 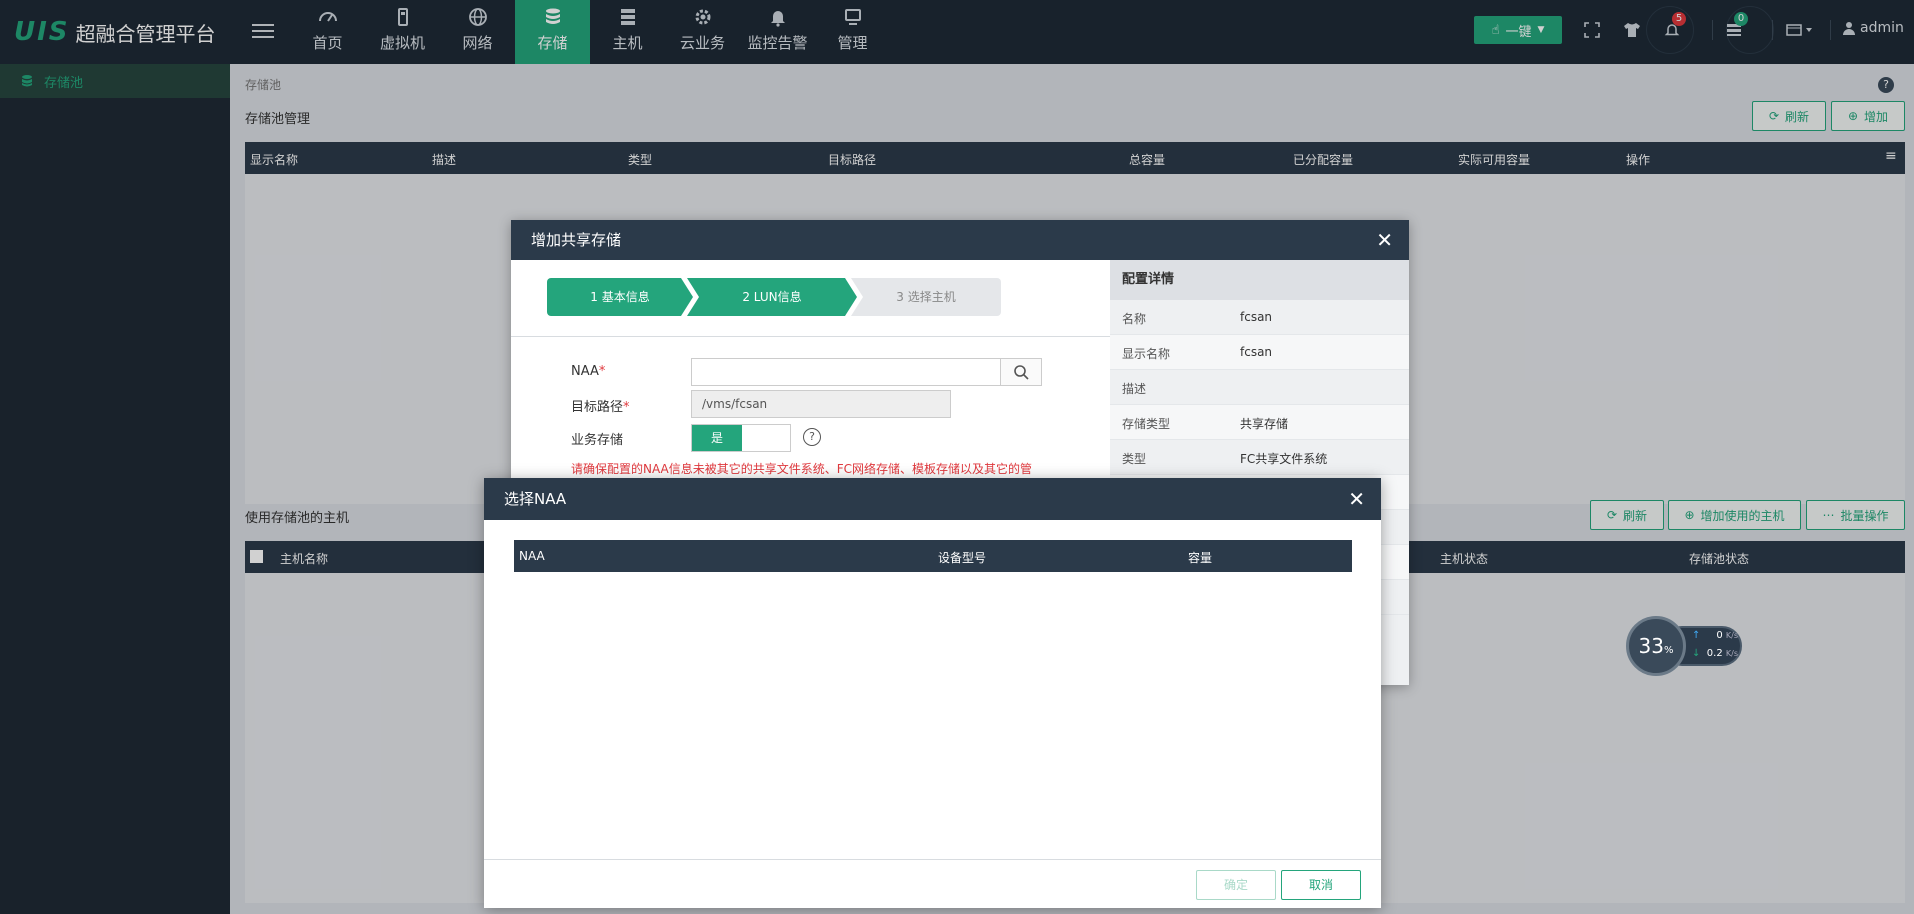 What do you see at coordinates (588, 371) in the screenshot?
I see `naa-label: NAA*` at bounding box center [588, 371].